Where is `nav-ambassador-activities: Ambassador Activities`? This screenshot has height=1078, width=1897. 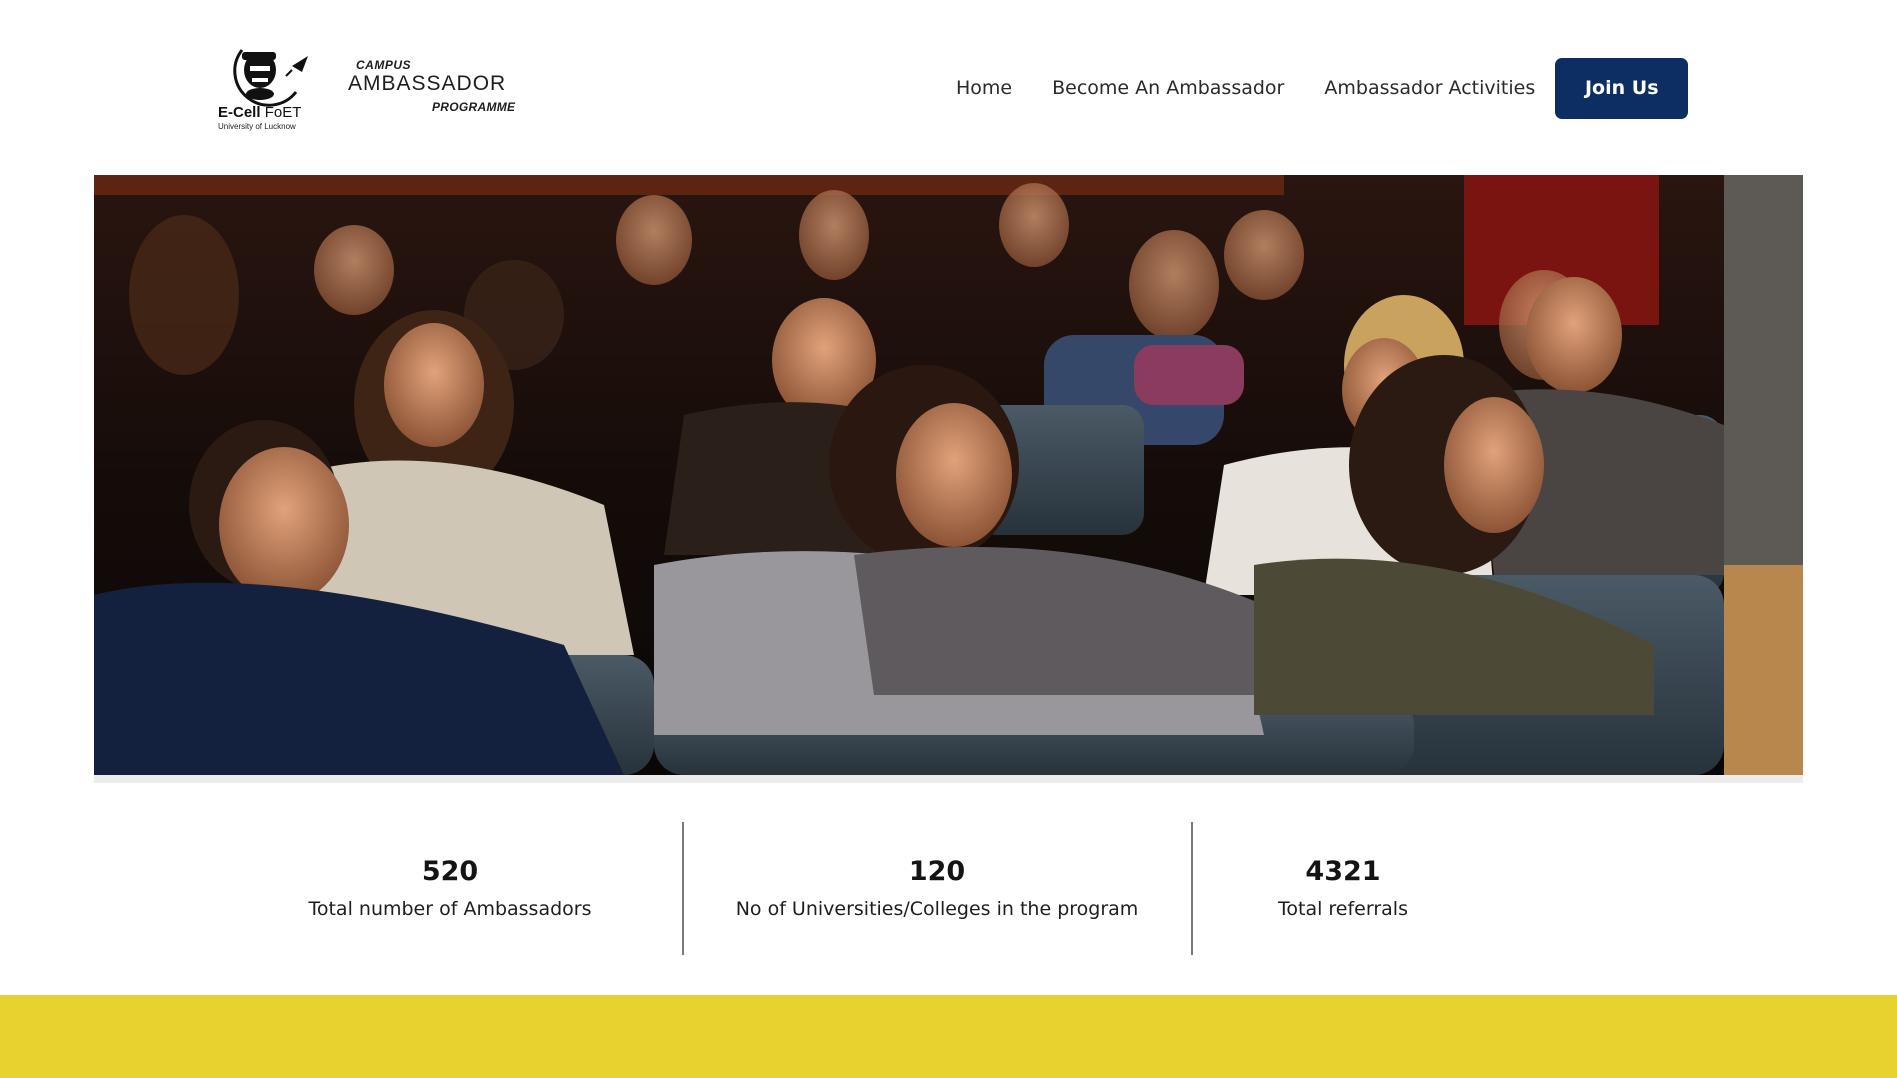 nav-ambassador-activities: Ambassador Activities is located at coordinates (1429, 88).